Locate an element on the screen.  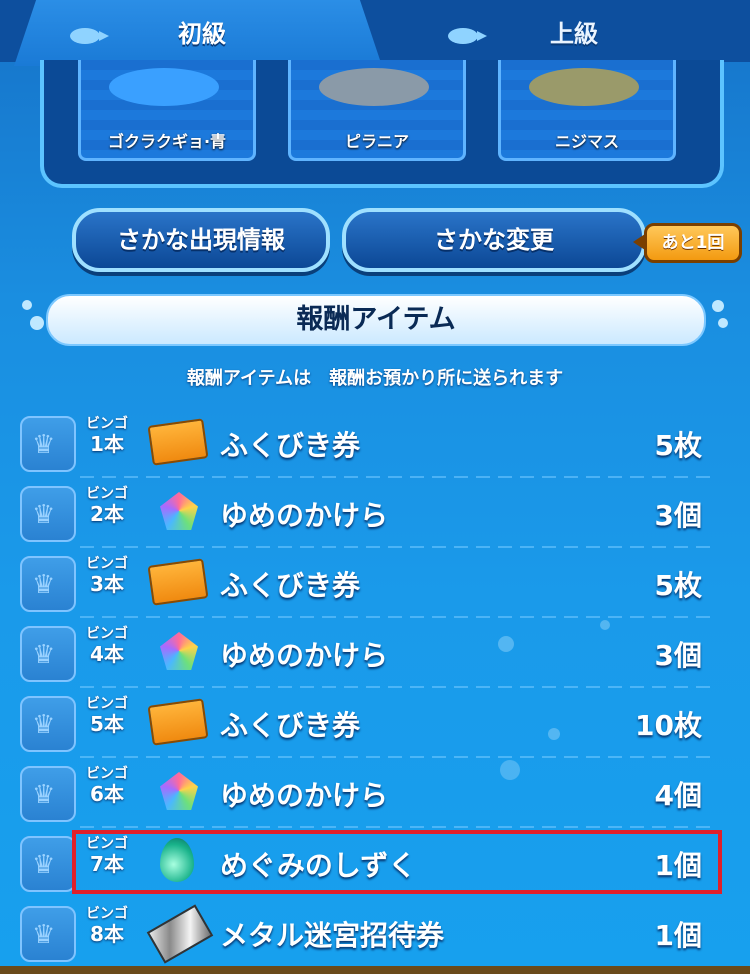
bingo-count: ビンゴ 4本 is located at coordinates (107, 646).